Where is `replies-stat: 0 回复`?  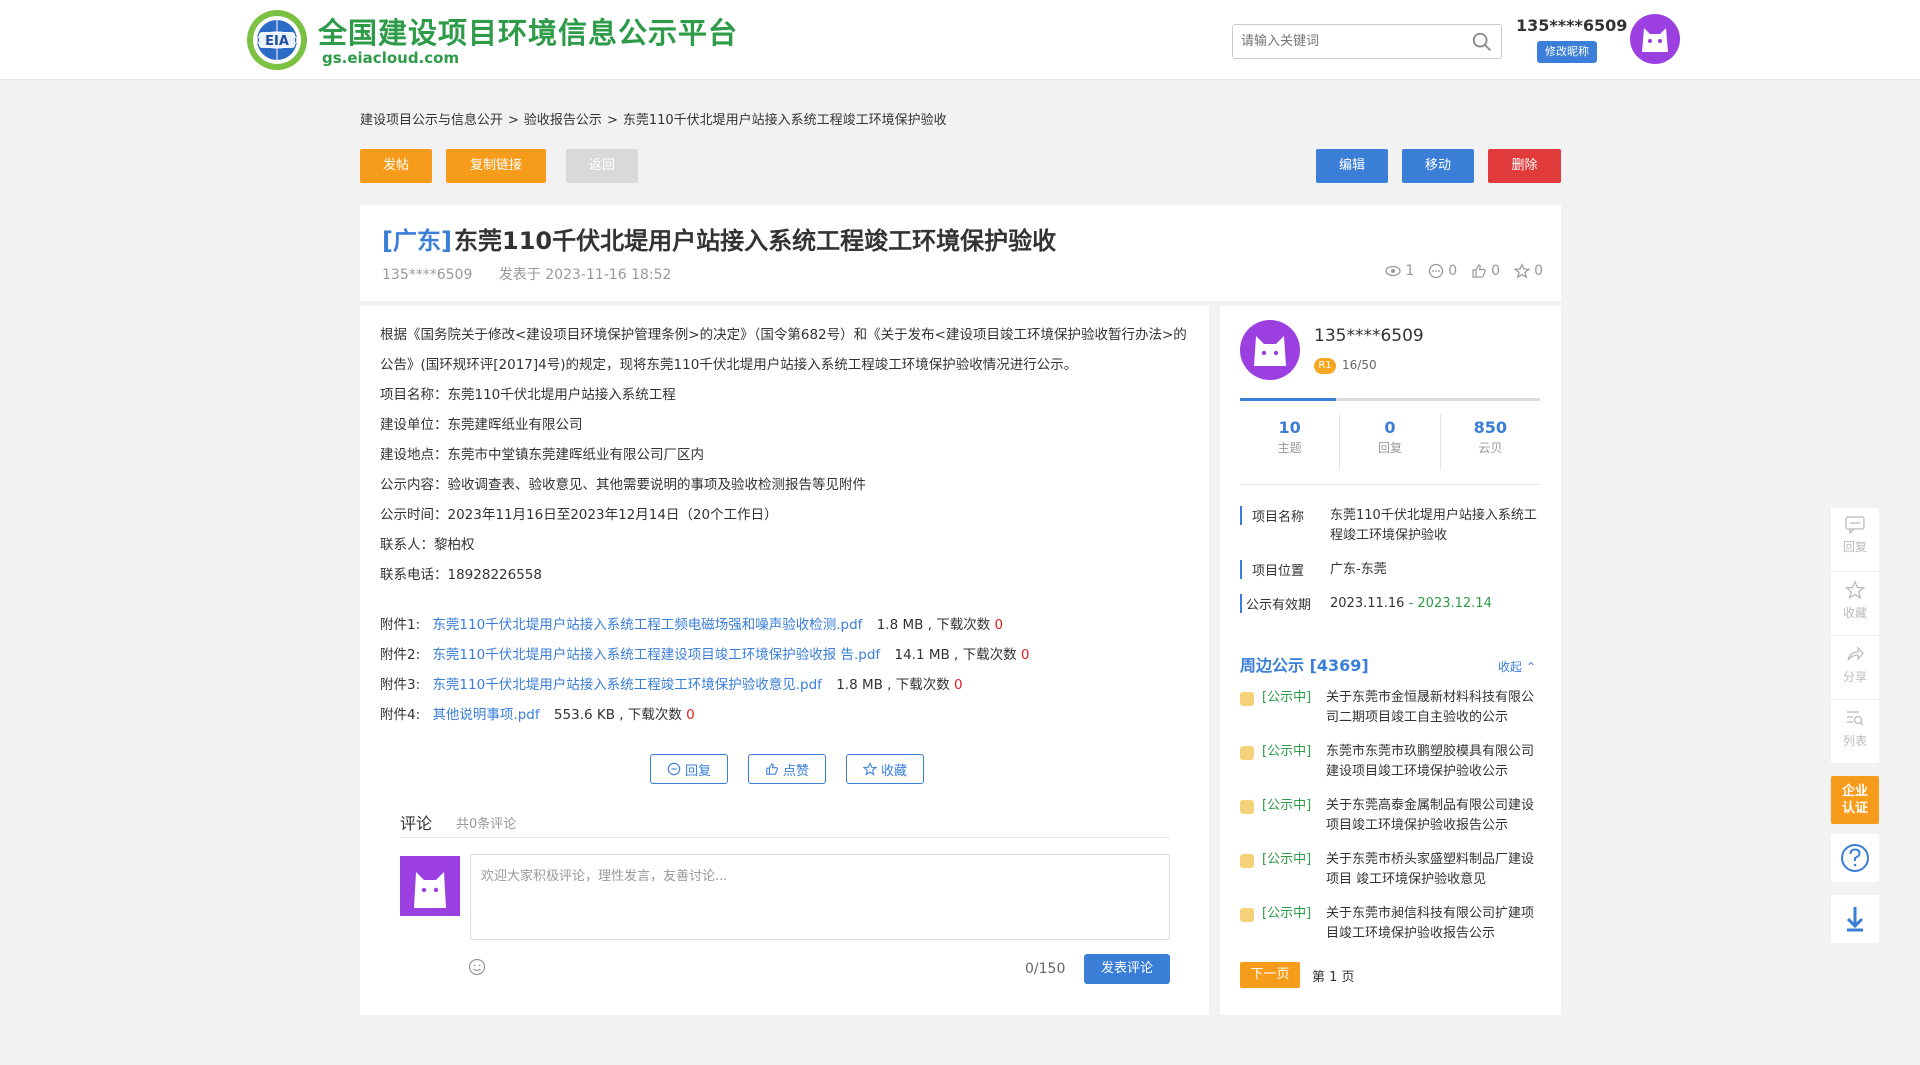
replies-stat: 0 回复 is located at coordinates (1390, 442).